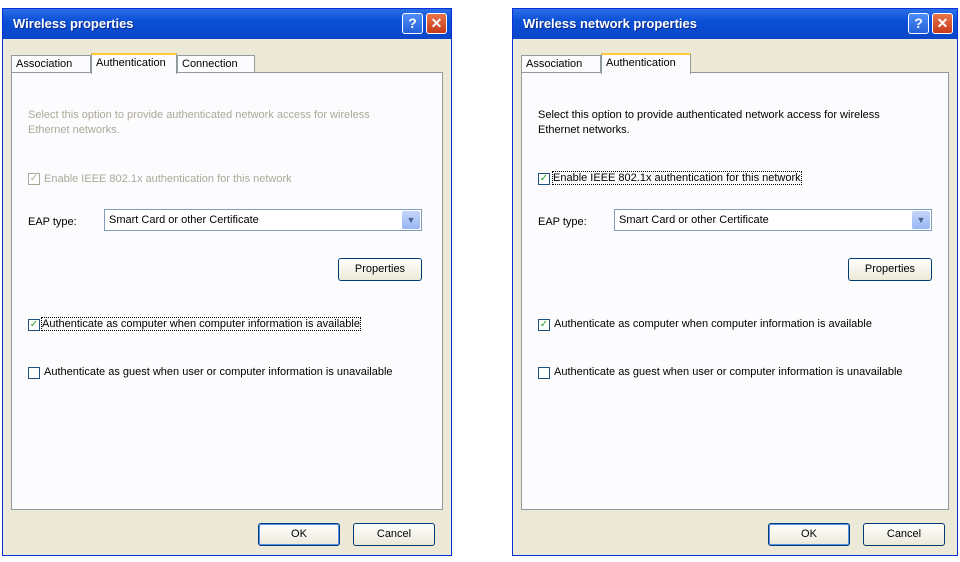 The height and width of the screenshot is (562, 960). What do you see at coordinates (735, 24) in the screenshot?
I see `title-bar: Wireless network properties ? ✕` at bounding box center [735, 24].